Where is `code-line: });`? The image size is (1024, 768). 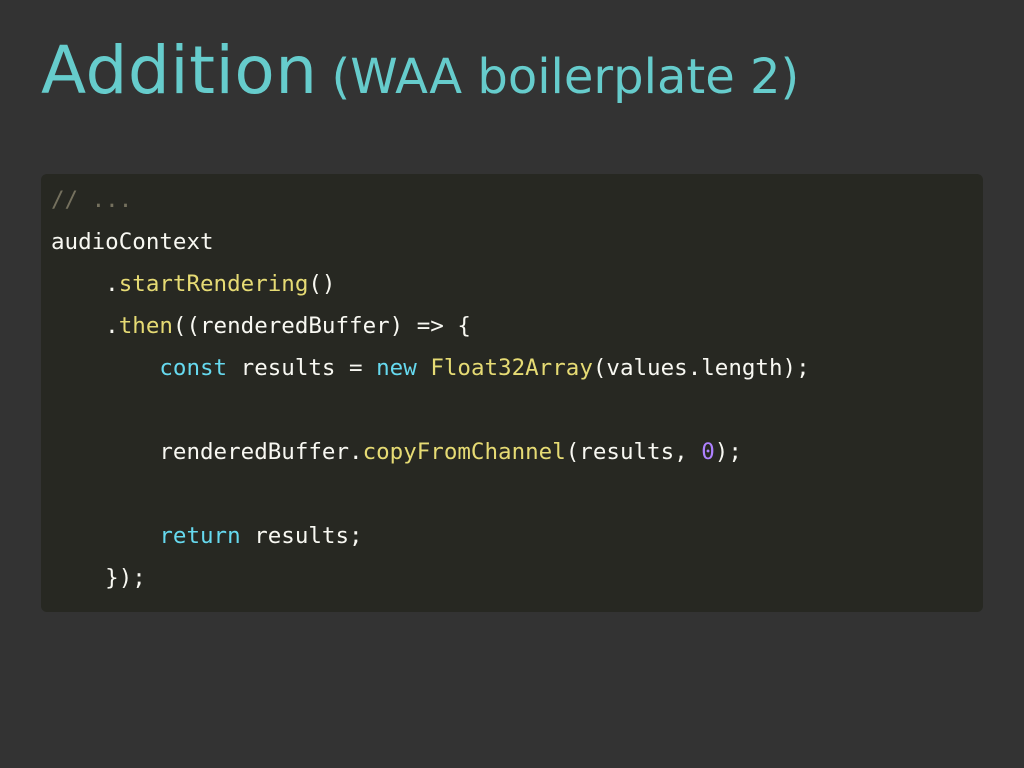 code-line: }); is located at coordinates (517, 578).